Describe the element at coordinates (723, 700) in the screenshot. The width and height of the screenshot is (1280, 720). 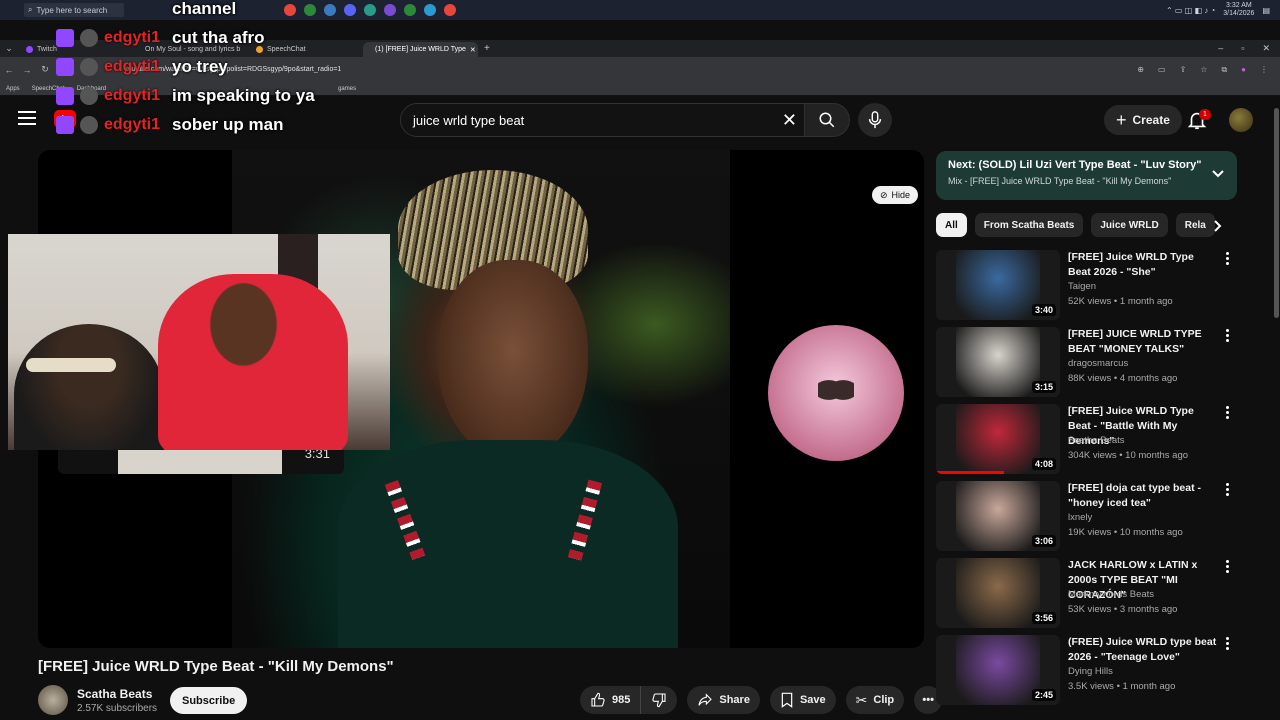
I see `share-button: Share` at that location.